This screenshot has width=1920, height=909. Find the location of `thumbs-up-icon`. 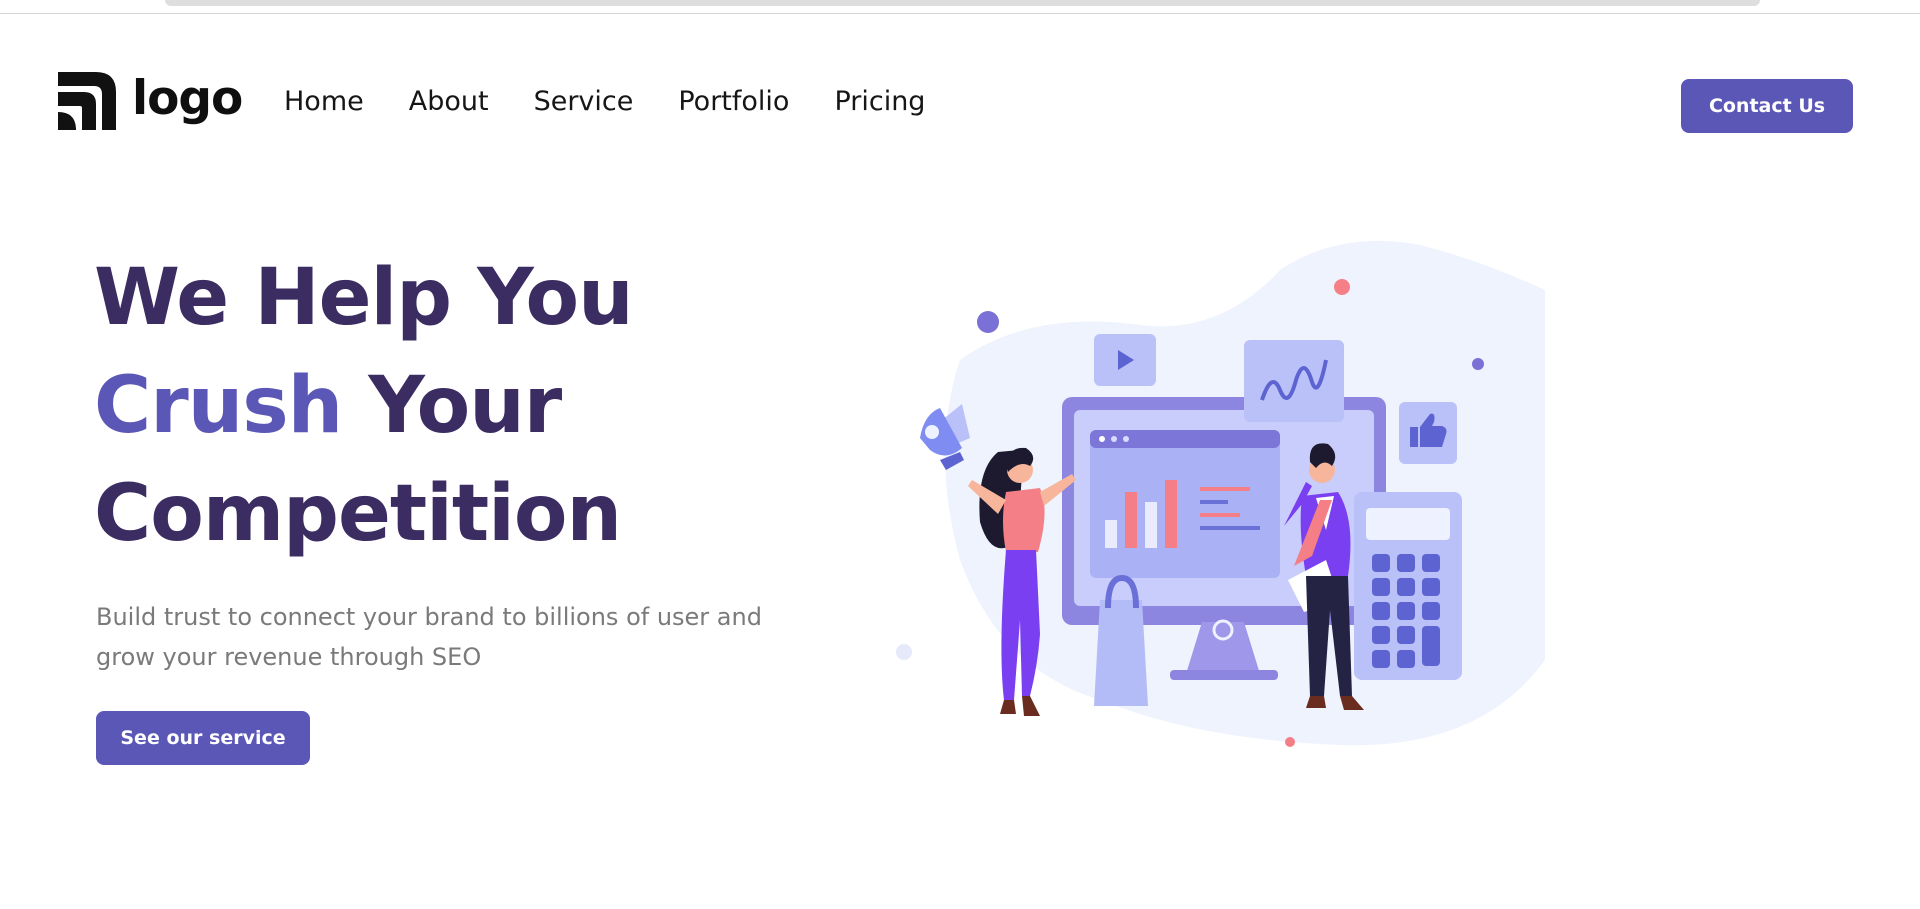

thumbs-up-icon is located at coordinates (1428, 433).